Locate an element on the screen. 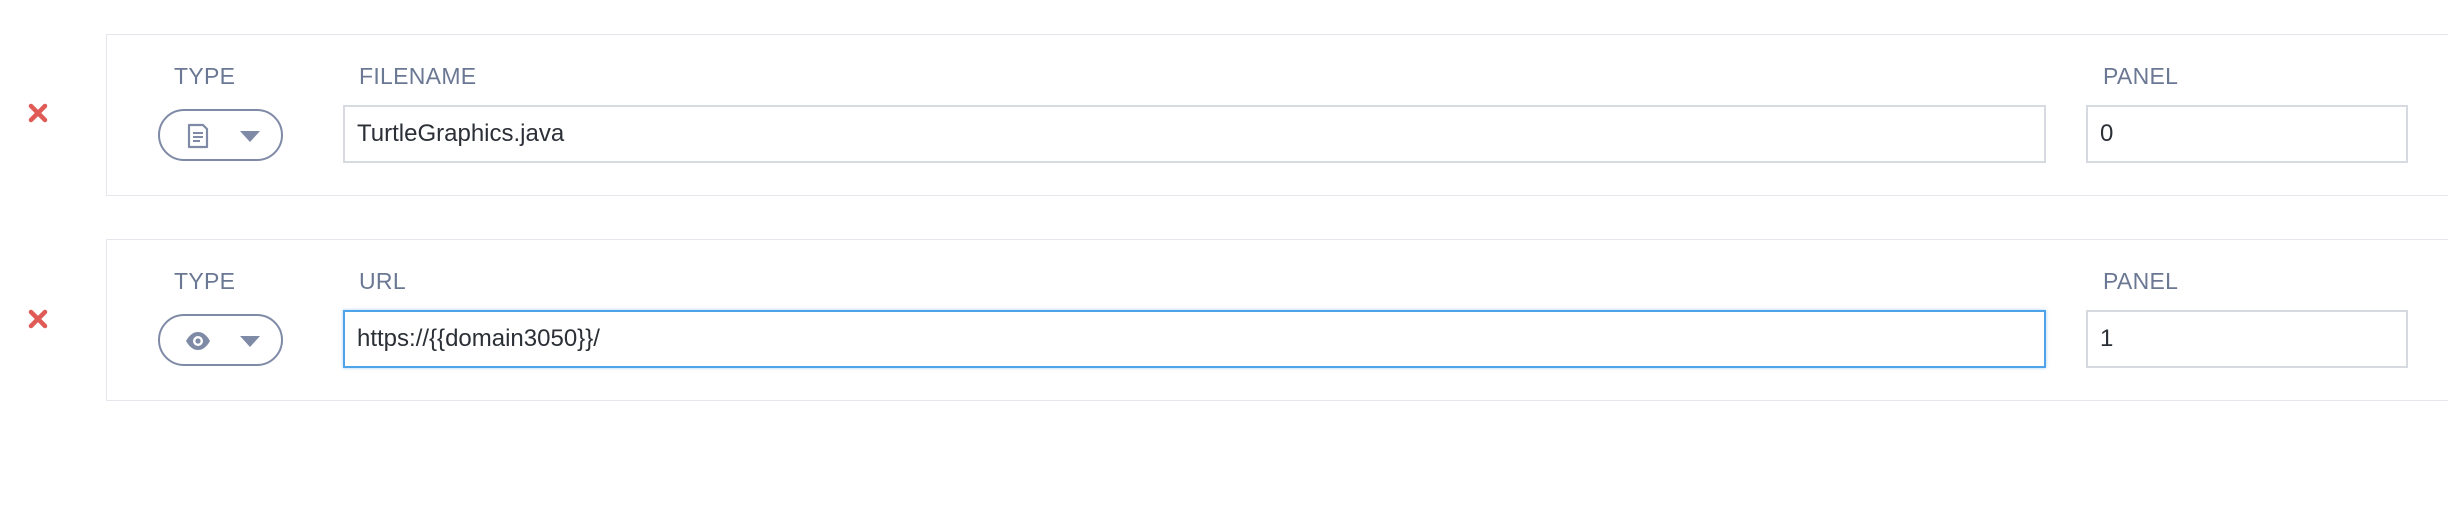 This screenshot has height=516, width=2448. eye-icon is located at coordinates (198, 341).